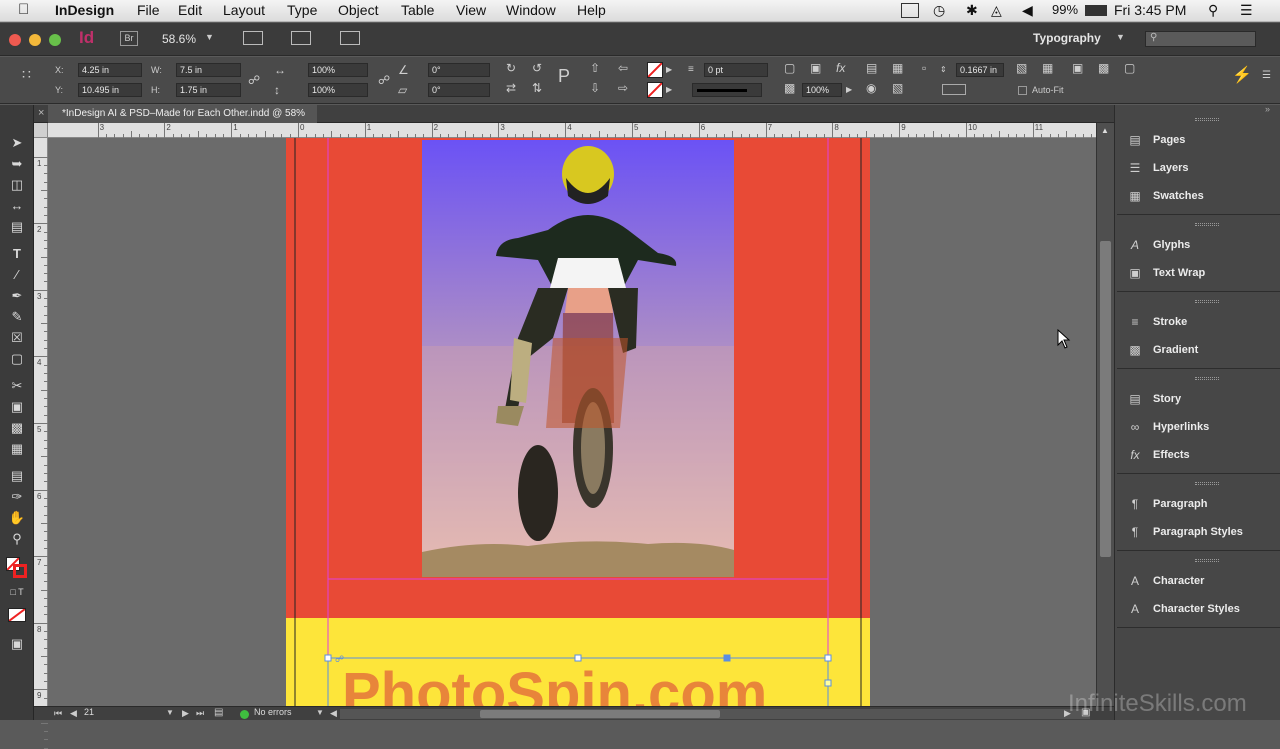  I want to click on hand-tool-icon: ✋, so click(17, 518).